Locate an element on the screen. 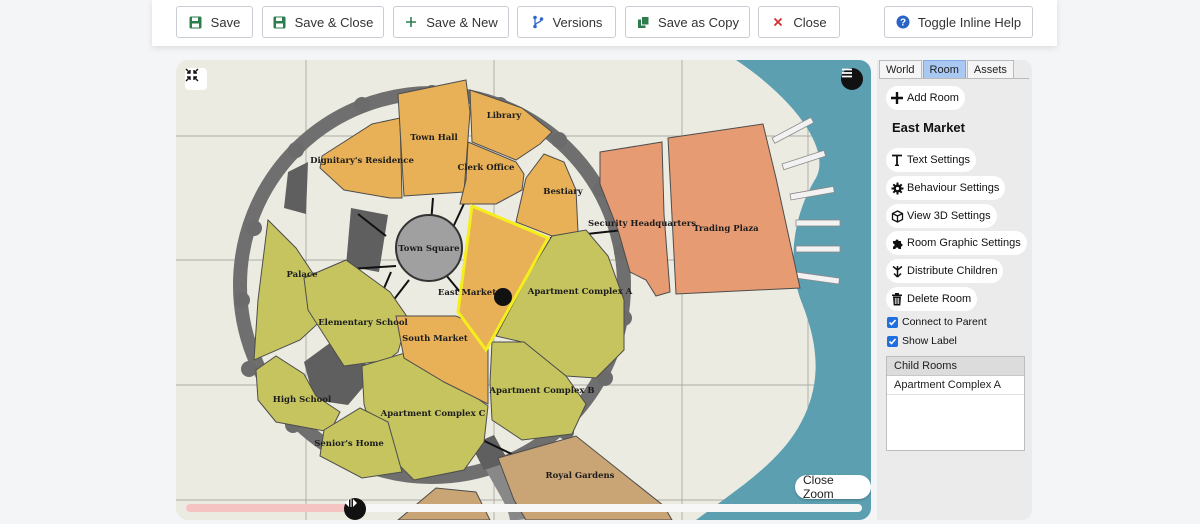 The height and width of the screenshot is (524, 1200). panel-tabs: World Room Assets is located at coordinates (947, 69).